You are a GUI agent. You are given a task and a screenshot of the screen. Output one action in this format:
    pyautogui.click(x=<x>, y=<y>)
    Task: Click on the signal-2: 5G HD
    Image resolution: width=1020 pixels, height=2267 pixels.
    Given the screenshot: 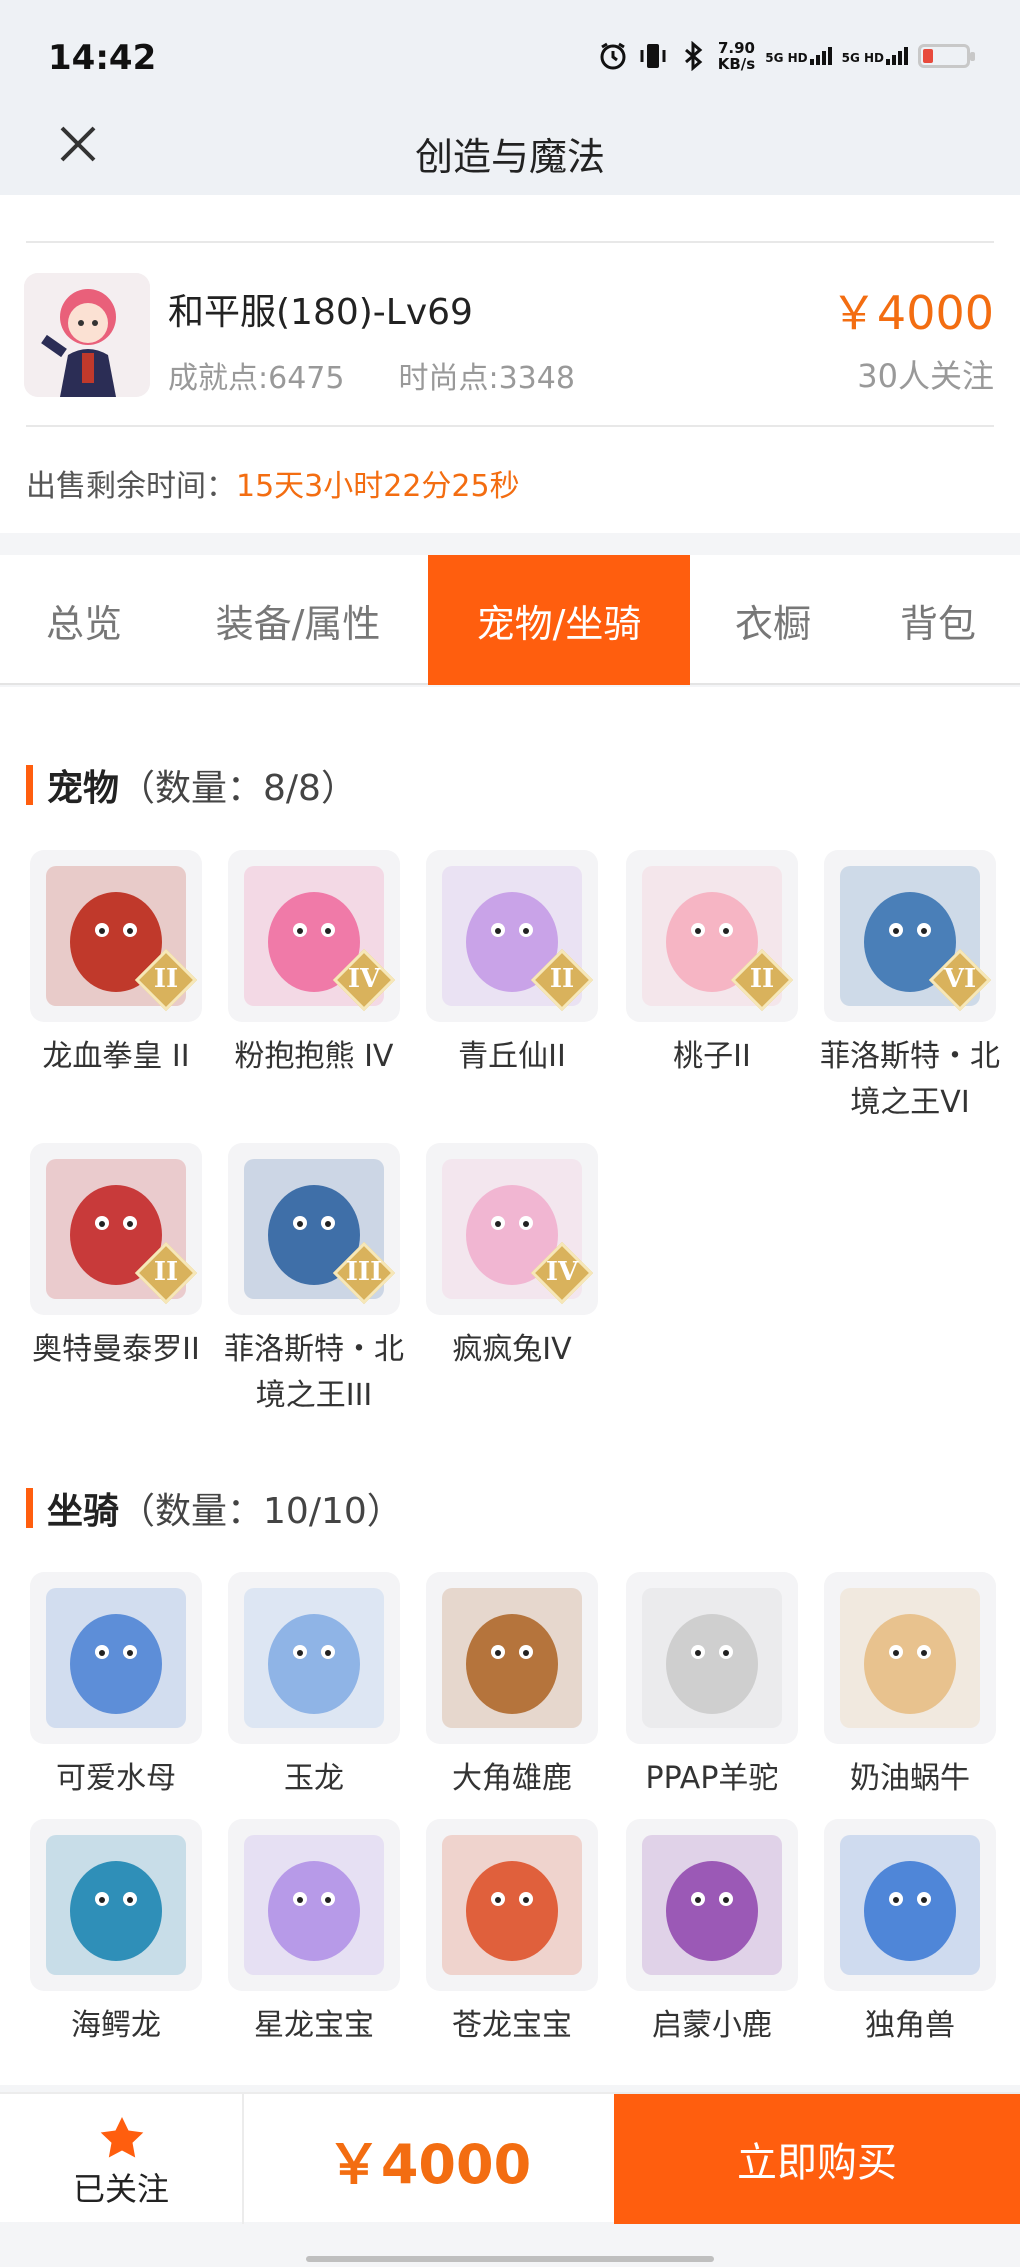 What is the action you would take?
    pyautogui.click(x=875, y=56)
    